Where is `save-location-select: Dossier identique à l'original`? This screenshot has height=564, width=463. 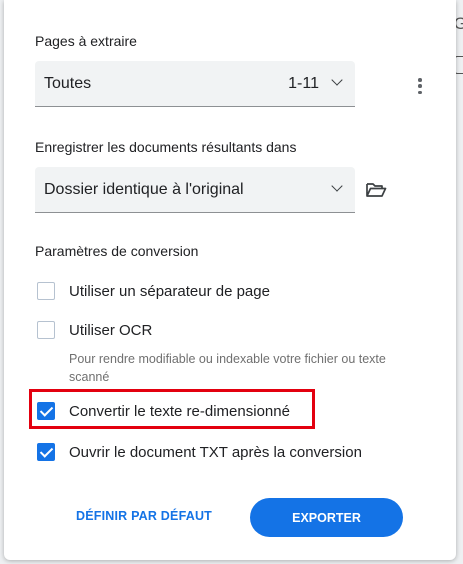
save-location-select: Dossier identique à l'original is located at coordinates (195, 190).